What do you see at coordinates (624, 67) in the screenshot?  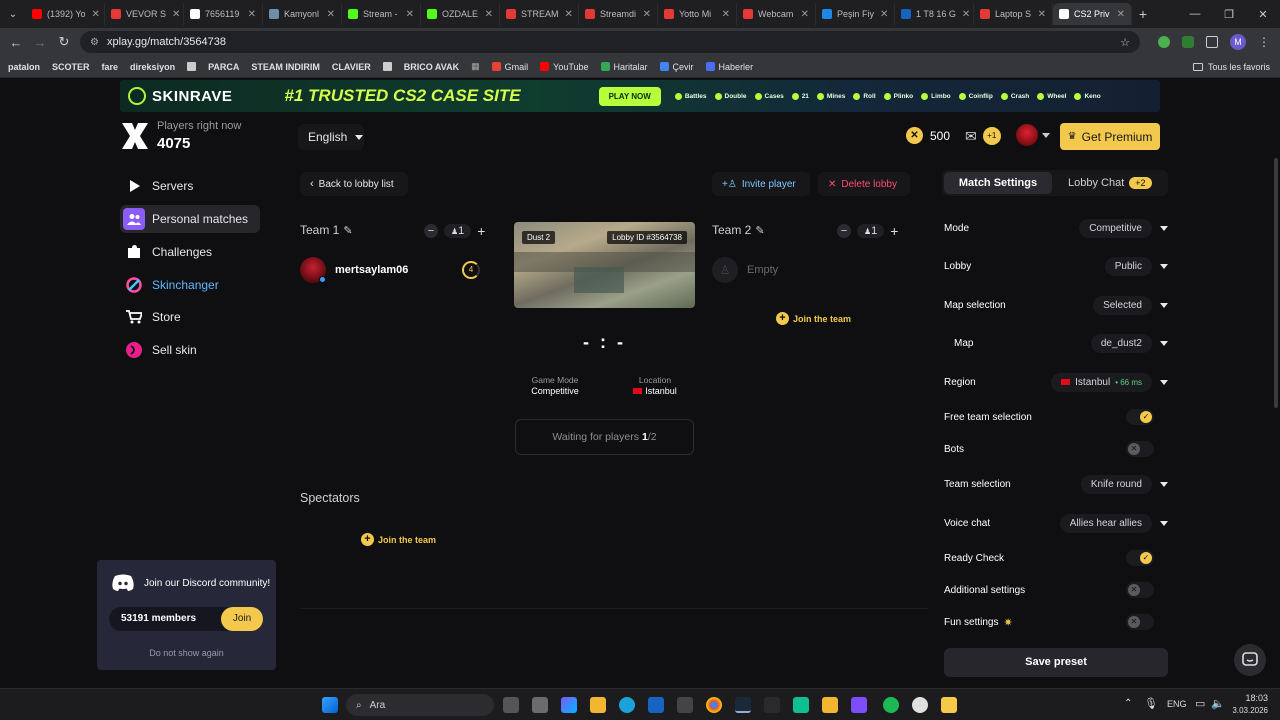 I see `bookmark-link: Haritalar` at bounding box center [624, 67].